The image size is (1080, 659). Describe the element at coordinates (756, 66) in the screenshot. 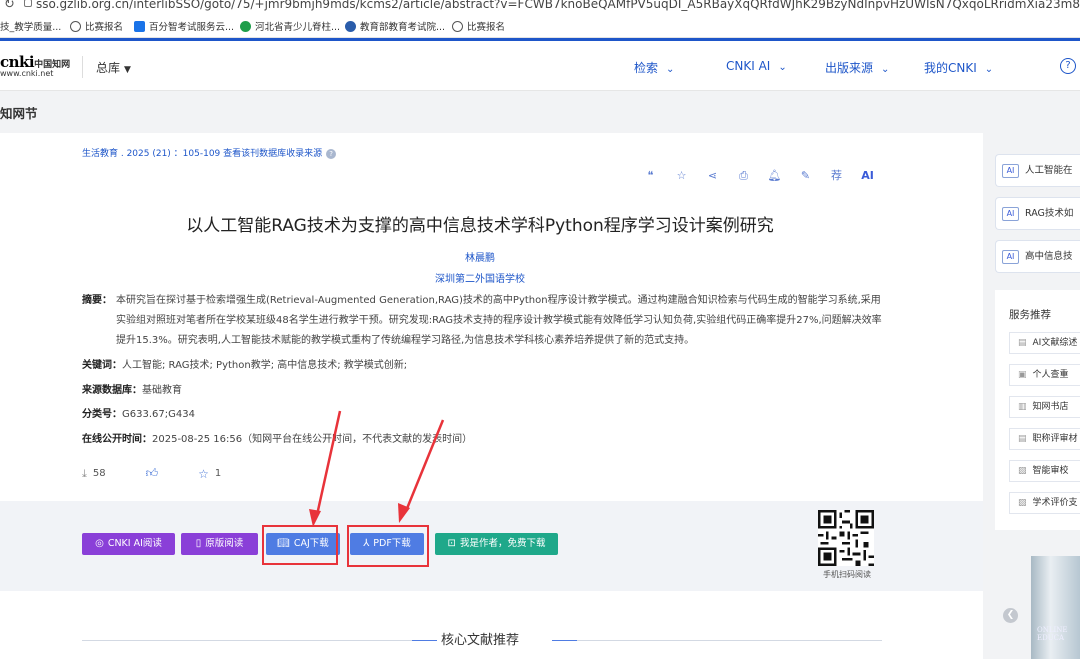

I see `nav-cnki-ai: CNKI AI ⌄` at that location.